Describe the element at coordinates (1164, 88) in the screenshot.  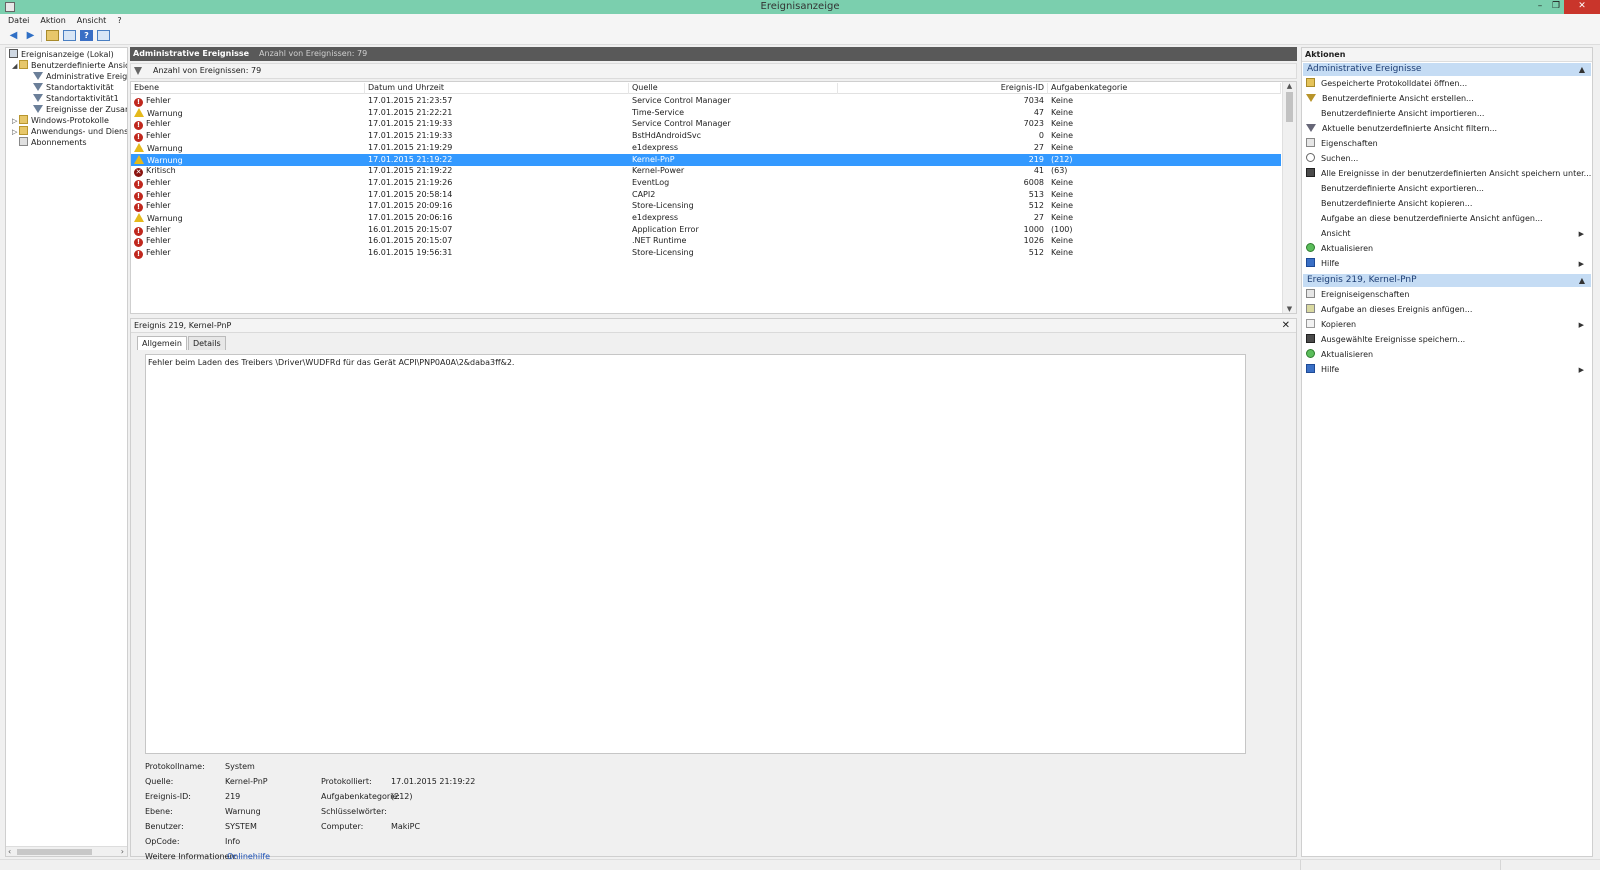
I see `column-task-category: Aufgabenkategorie` at that location.